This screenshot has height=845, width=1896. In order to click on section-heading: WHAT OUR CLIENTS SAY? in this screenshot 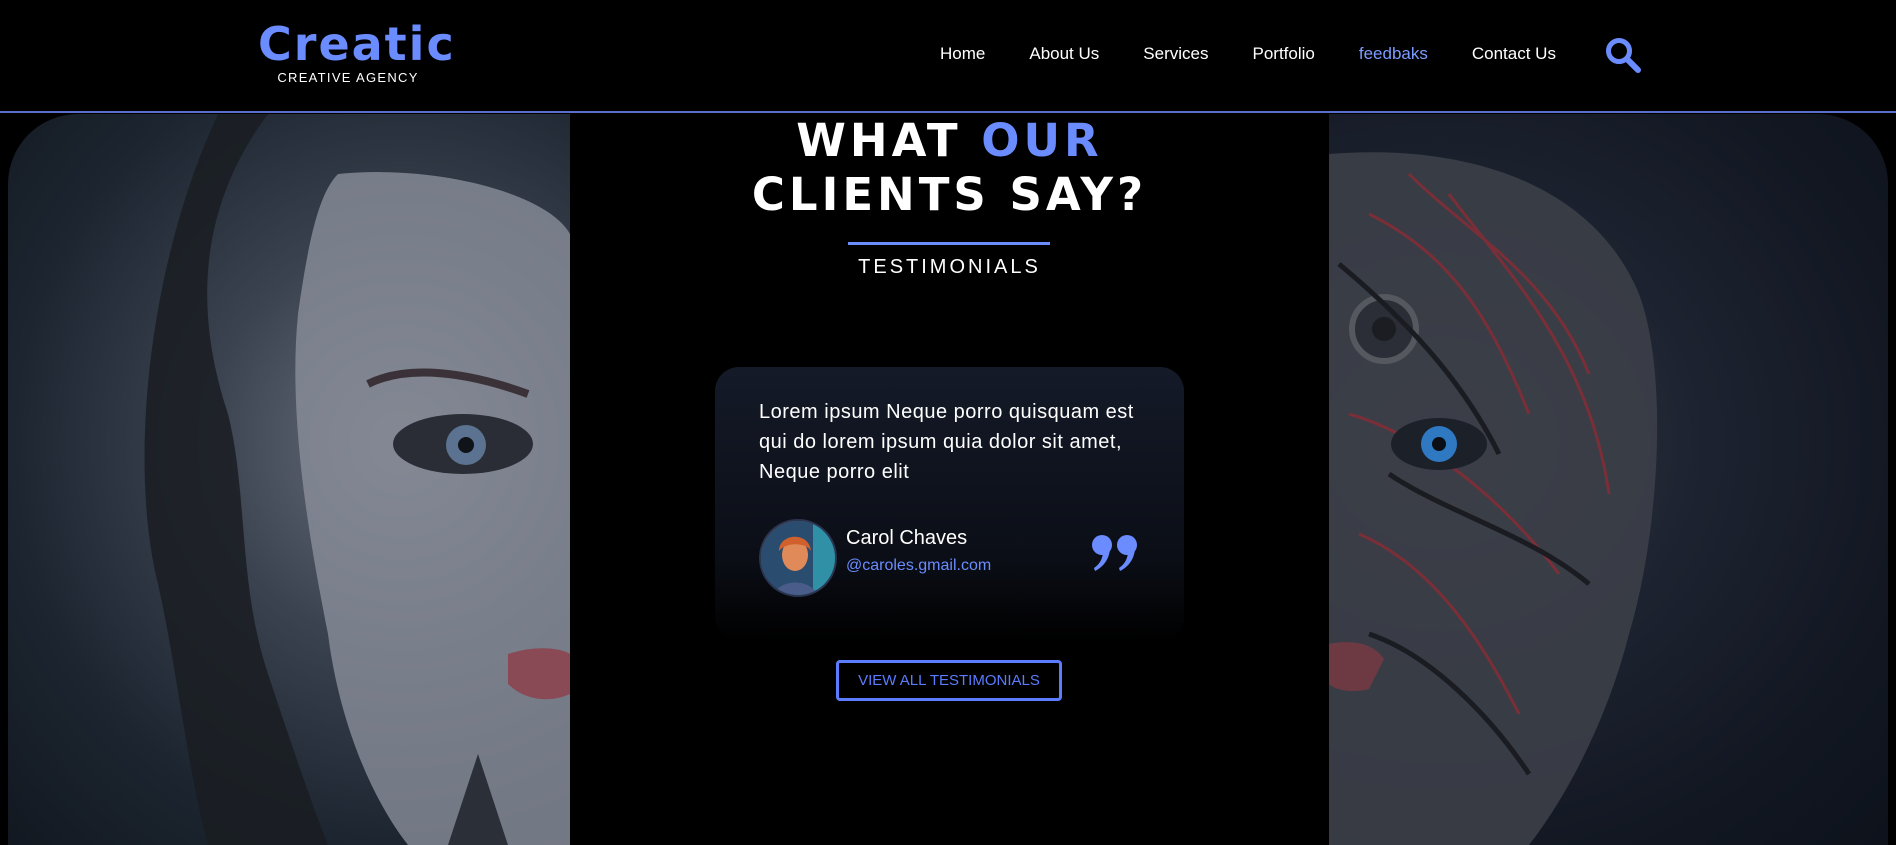, I will do `click(949, 168)`.